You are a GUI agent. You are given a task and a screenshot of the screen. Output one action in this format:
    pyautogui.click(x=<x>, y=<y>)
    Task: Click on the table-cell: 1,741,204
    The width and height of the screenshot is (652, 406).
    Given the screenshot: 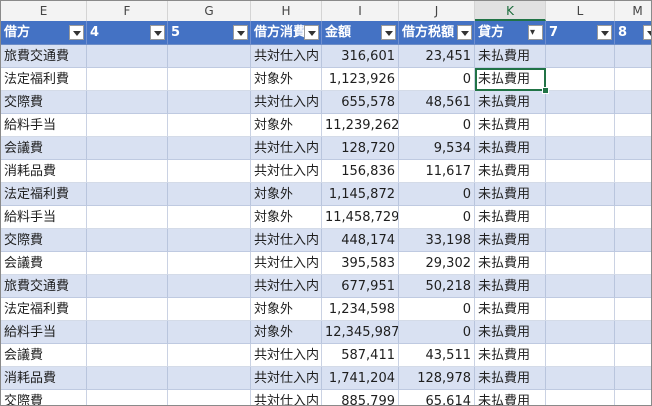 What is the action you would take?
    pyautogui.click(x=360, y=378)
    